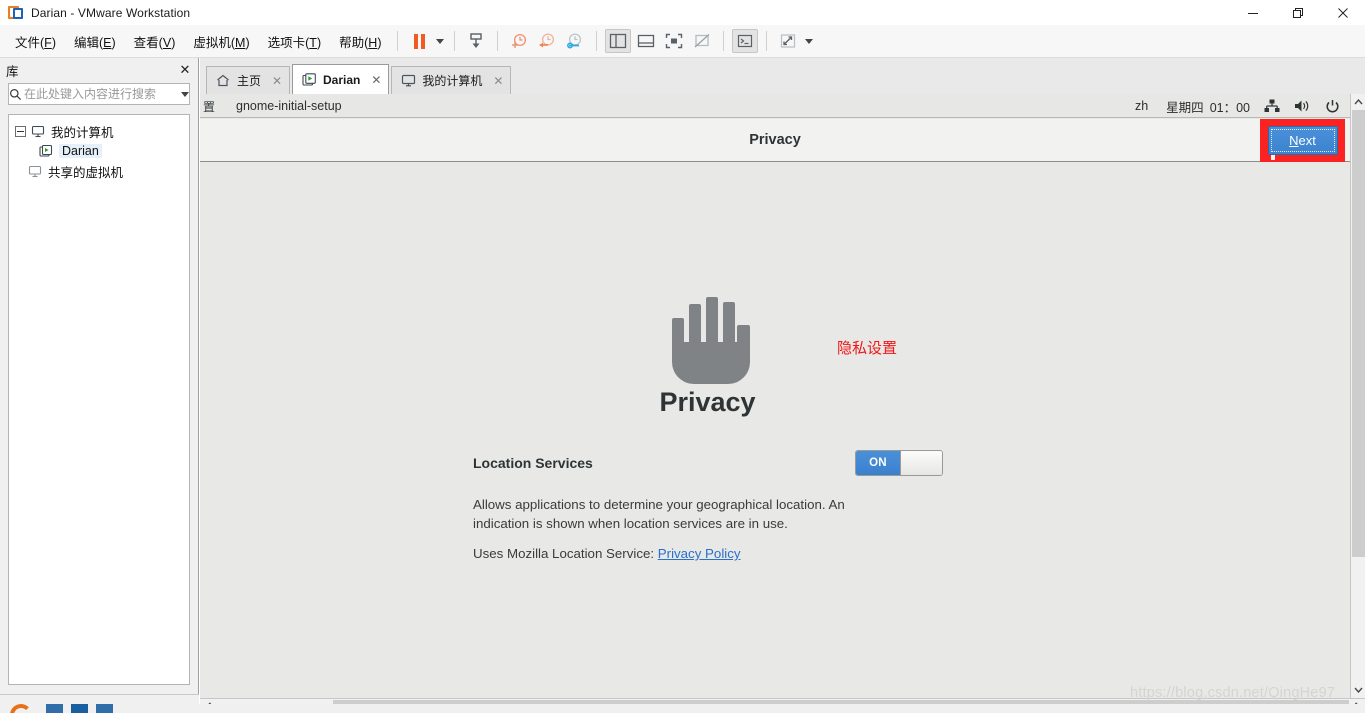 This screenshot has height=713, width=1365. I want to click on stretch-button, so click(788, 41).